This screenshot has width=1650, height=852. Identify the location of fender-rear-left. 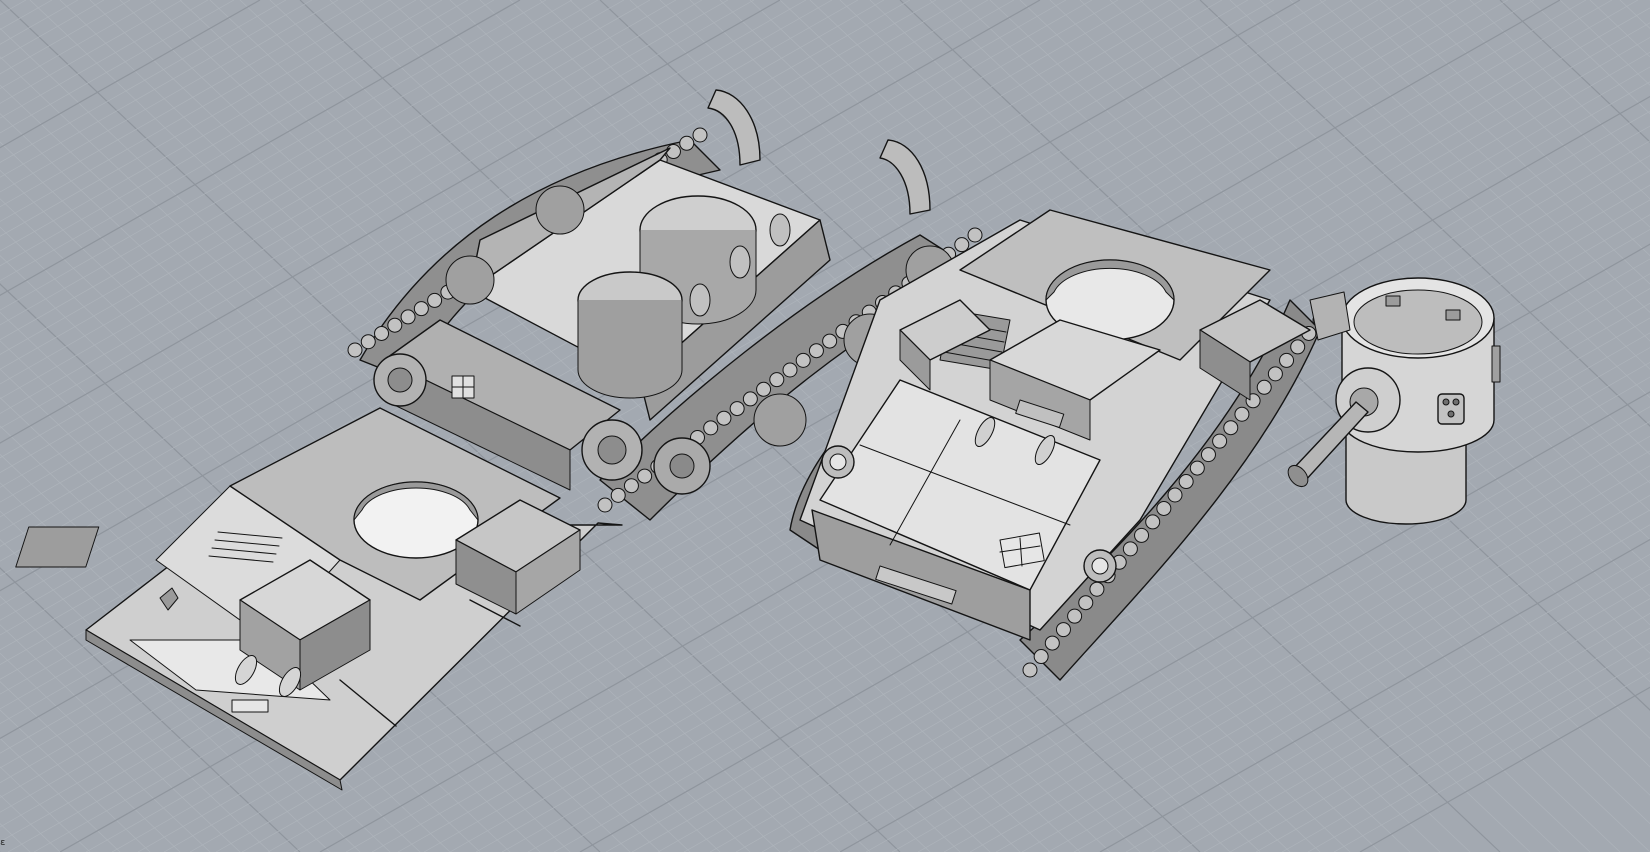
(734, 127).